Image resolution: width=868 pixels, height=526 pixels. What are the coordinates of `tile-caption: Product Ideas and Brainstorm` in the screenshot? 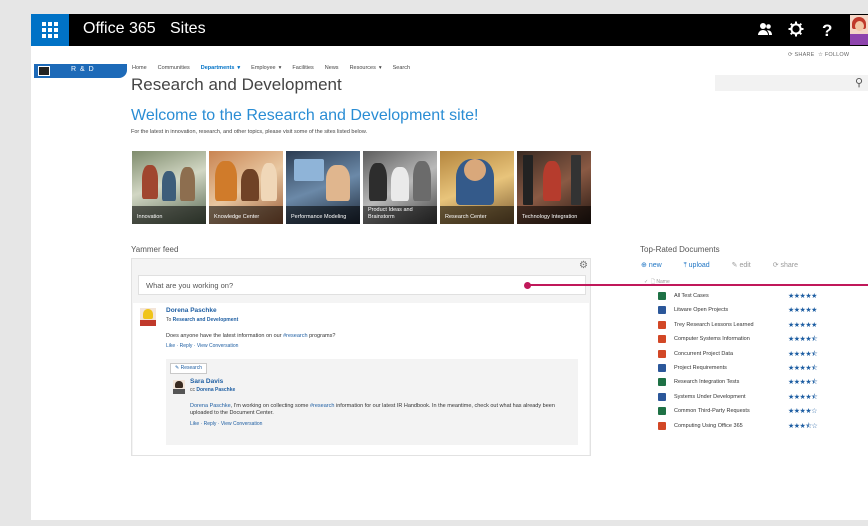 It's located at (400, 215).